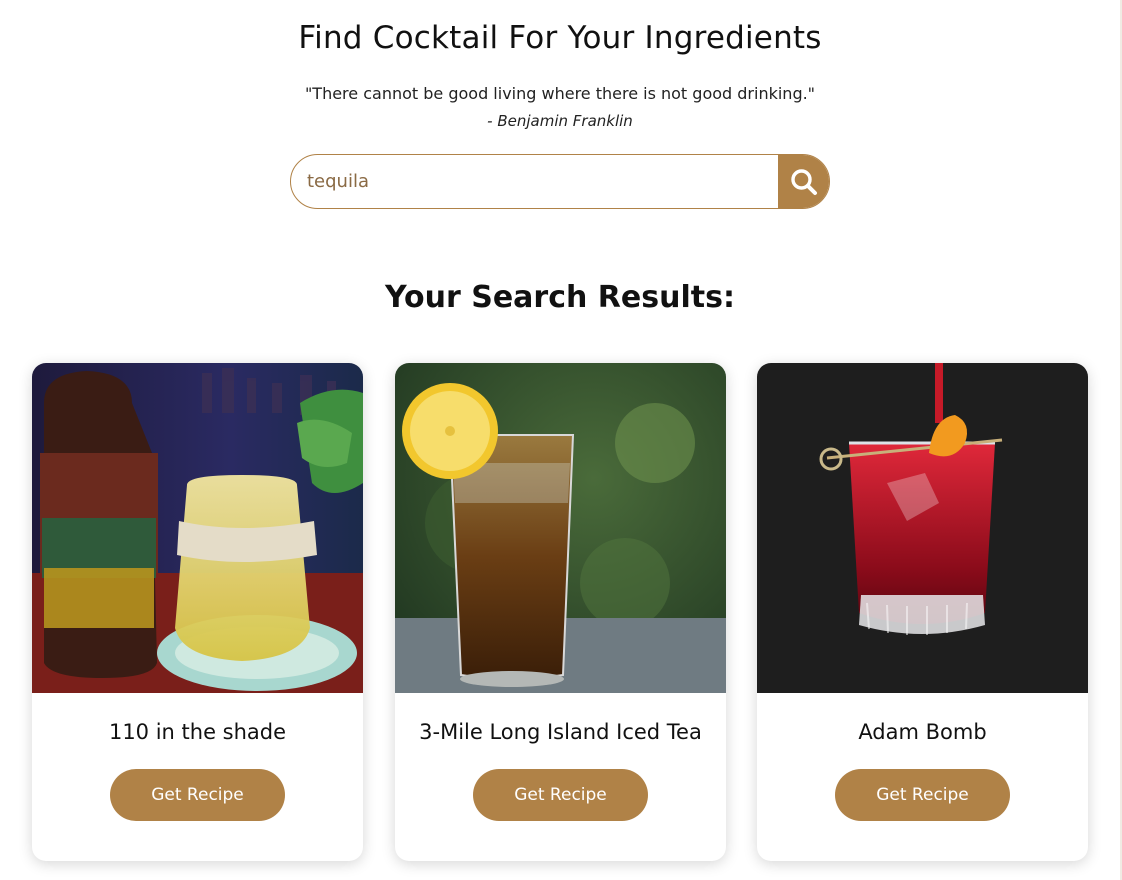  I want to click on quote-author: - Benjamin Franklin, so click(560, 121).